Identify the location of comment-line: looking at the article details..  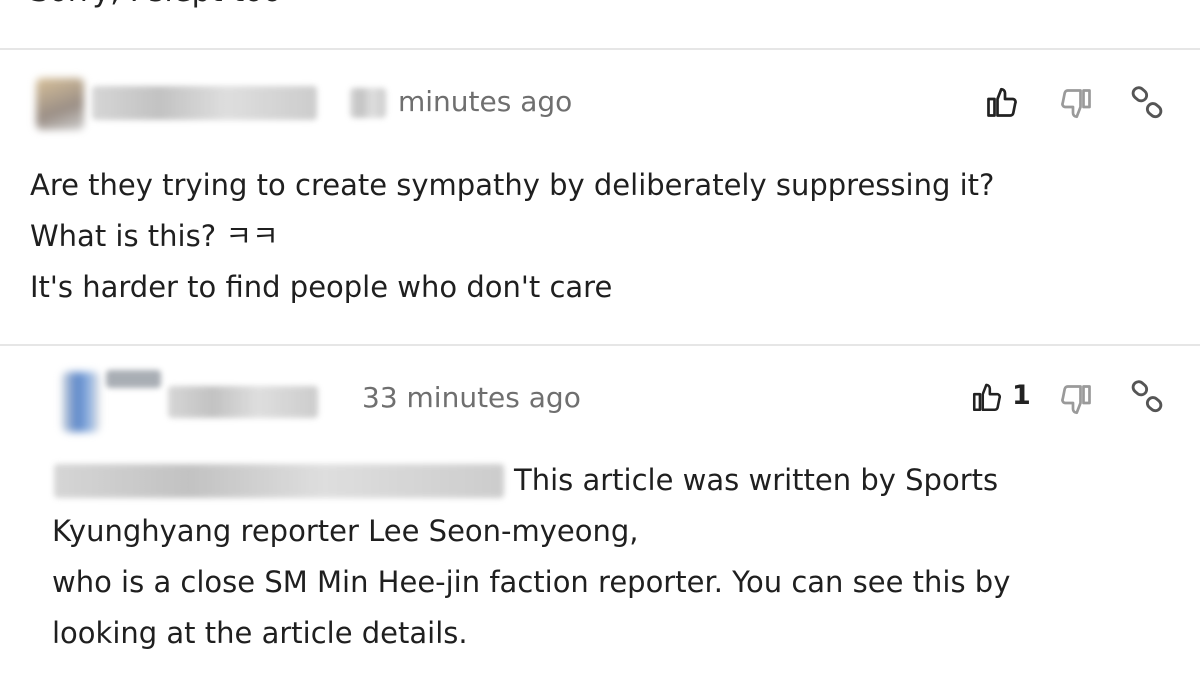
(260, 633).